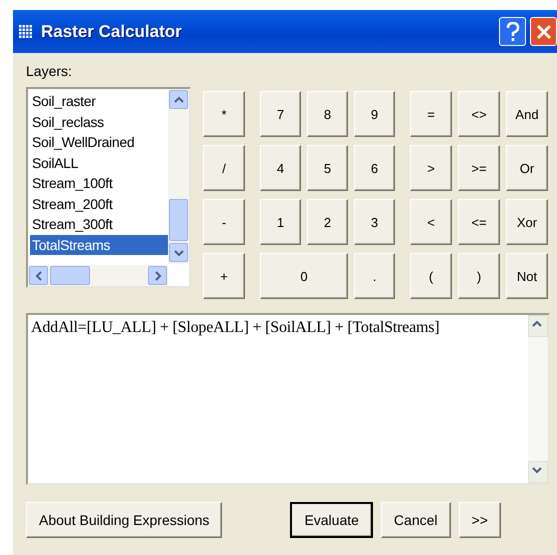 This screenshot has height=555, width=557. I want to click on dialog-button: Evaluate, so click(331, 520).